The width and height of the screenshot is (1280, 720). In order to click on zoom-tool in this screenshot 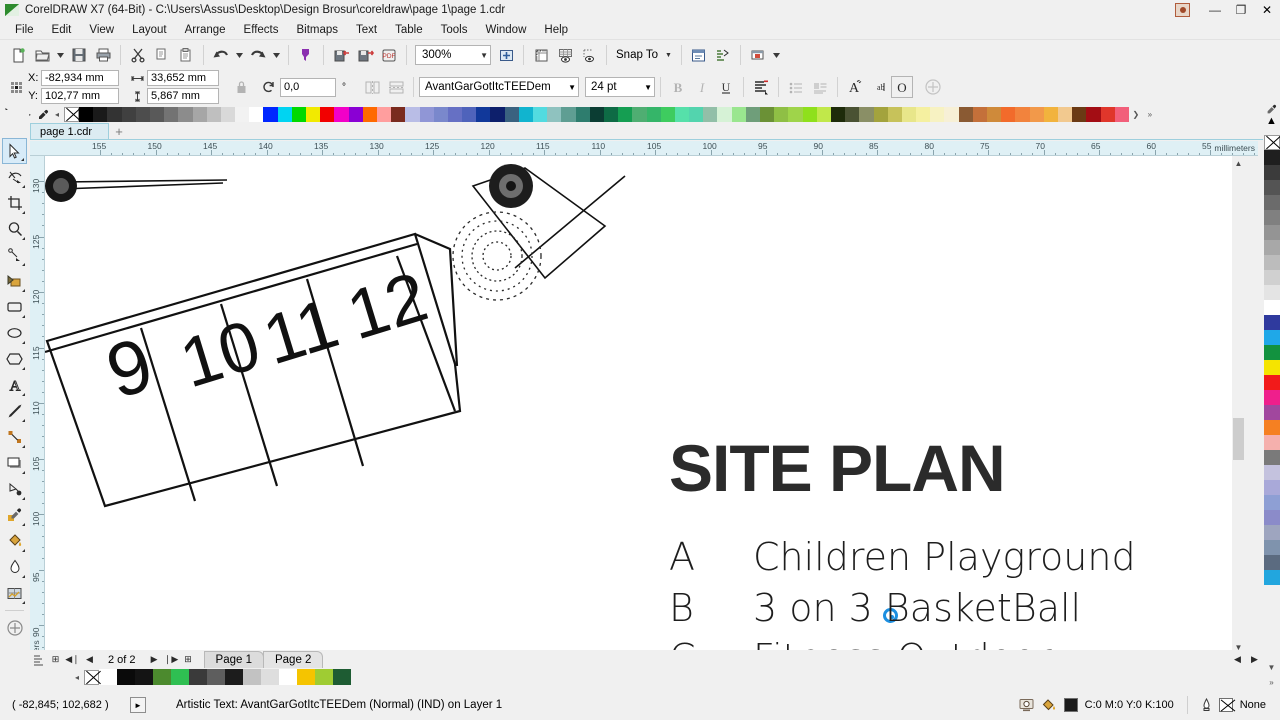, I will do `click(14, 229)`.